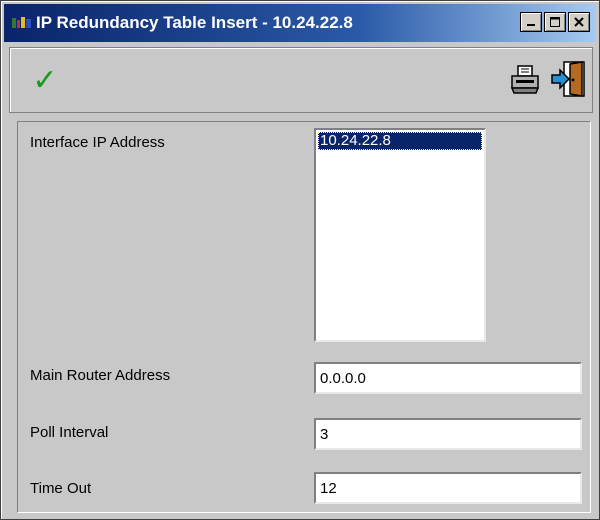 The image size is (600, 520). Describe the element at coordinates (400, 235) in the screenshot. I see `interface-ip-listbox: 10.24.22.8` at that location.